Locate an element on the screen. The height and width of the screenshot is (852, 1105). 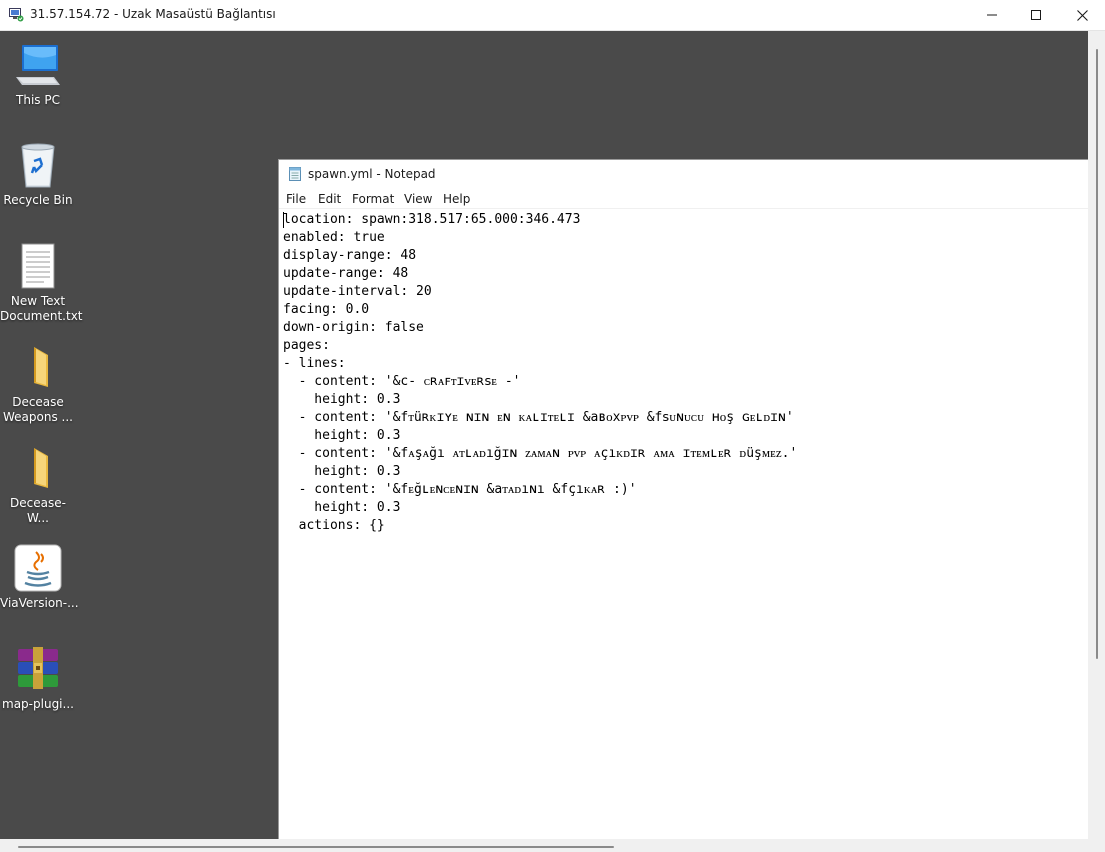
horizontal-scrollbar is located at coordinates (552, 845).